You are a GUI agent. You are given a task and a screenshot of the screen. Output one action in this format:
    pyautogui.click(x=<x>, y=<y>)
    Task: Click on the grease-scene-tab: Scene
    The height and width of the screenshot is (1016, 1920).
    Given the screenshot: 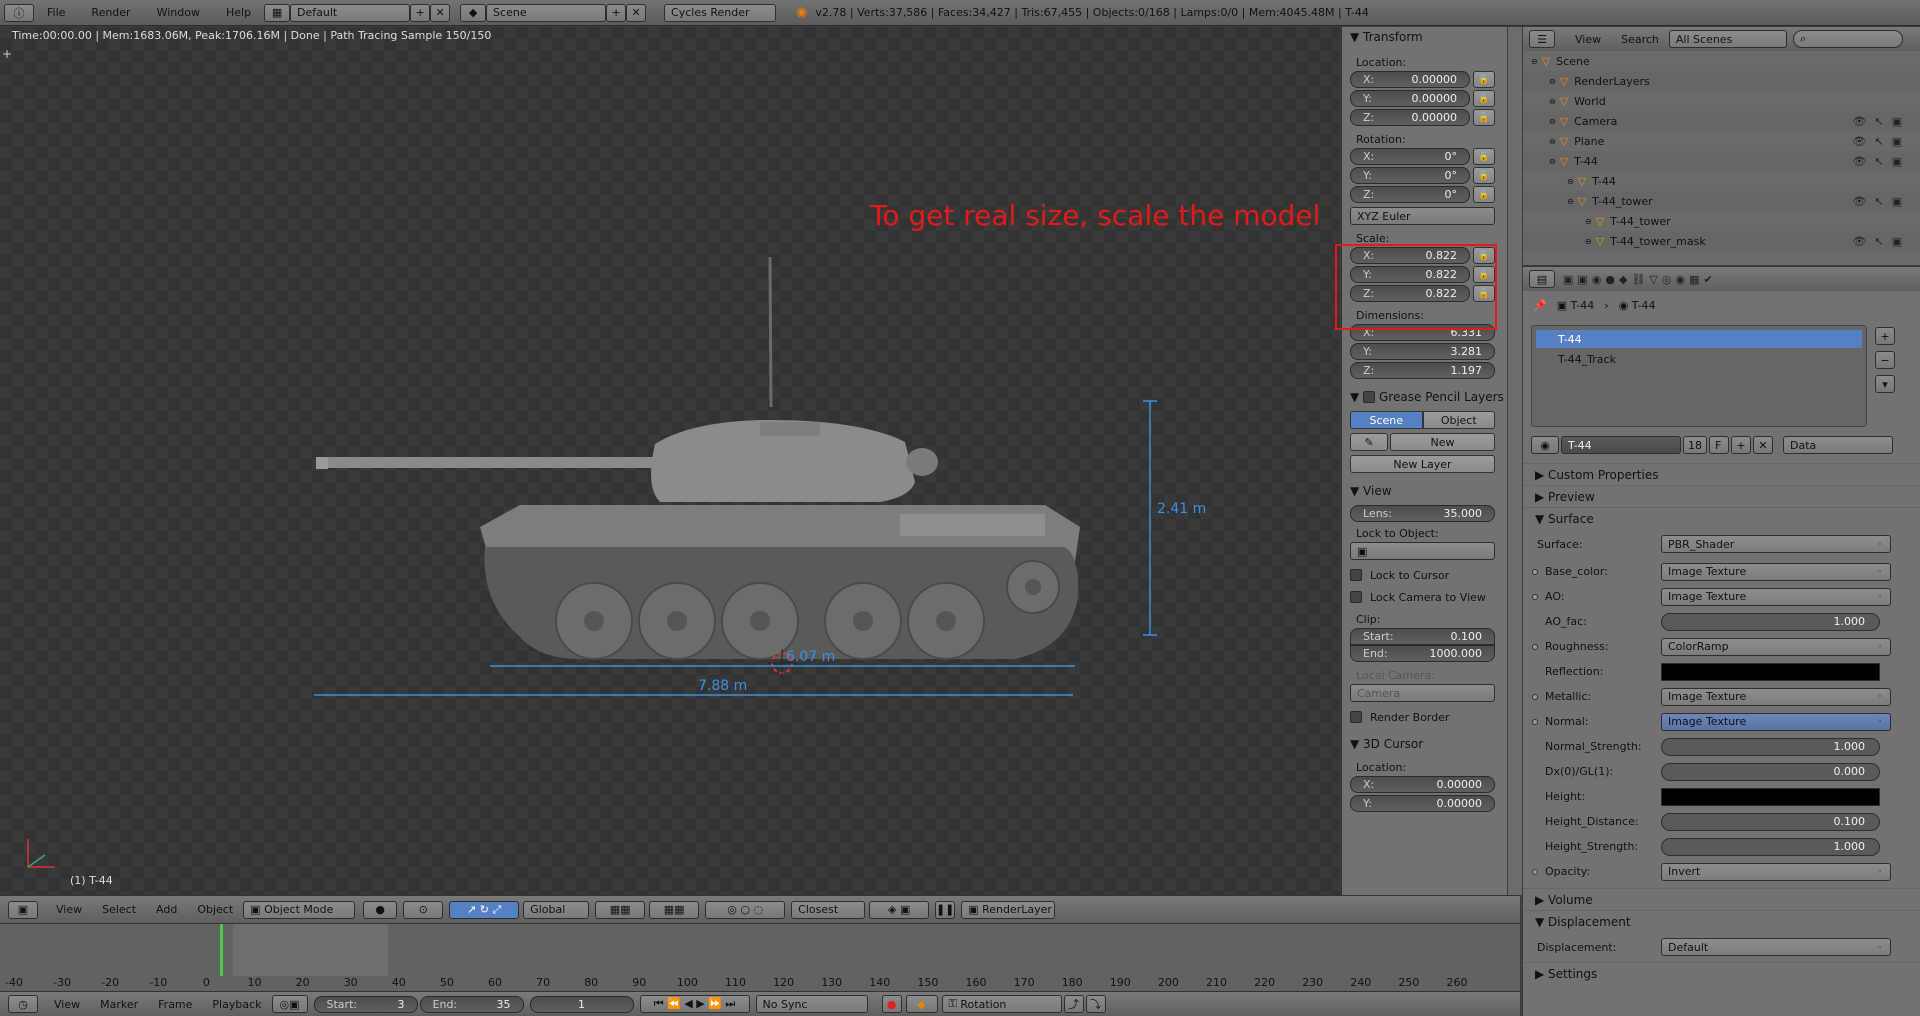 What is the action you would take?
    pyautogui.click(x=1386, y=420)
    